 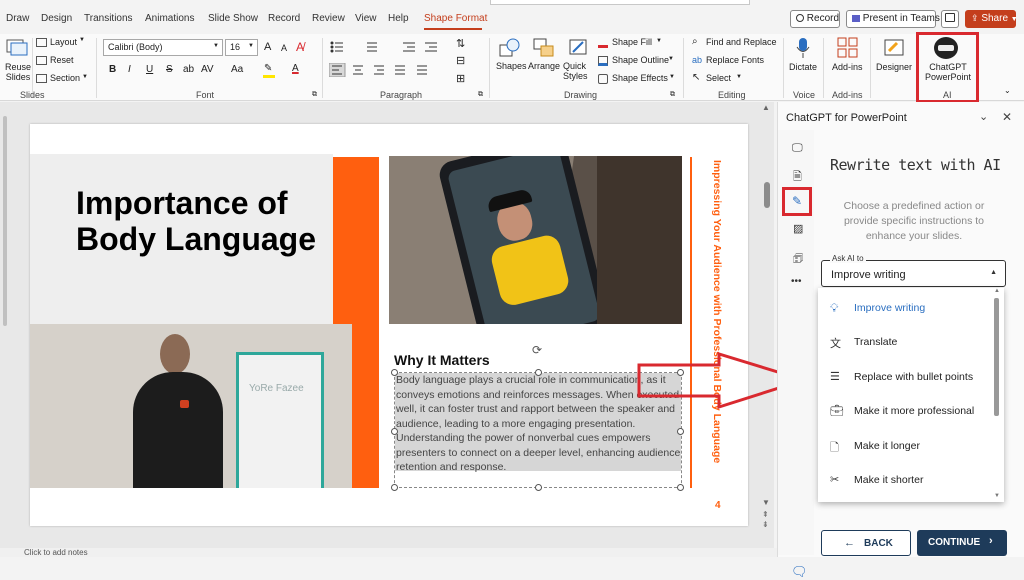 What do you see at coordinates (672, 95) in the screenshot?
I see `drawing-dialog-launcher-icon: ⧉` at bounding box center [672, 95].